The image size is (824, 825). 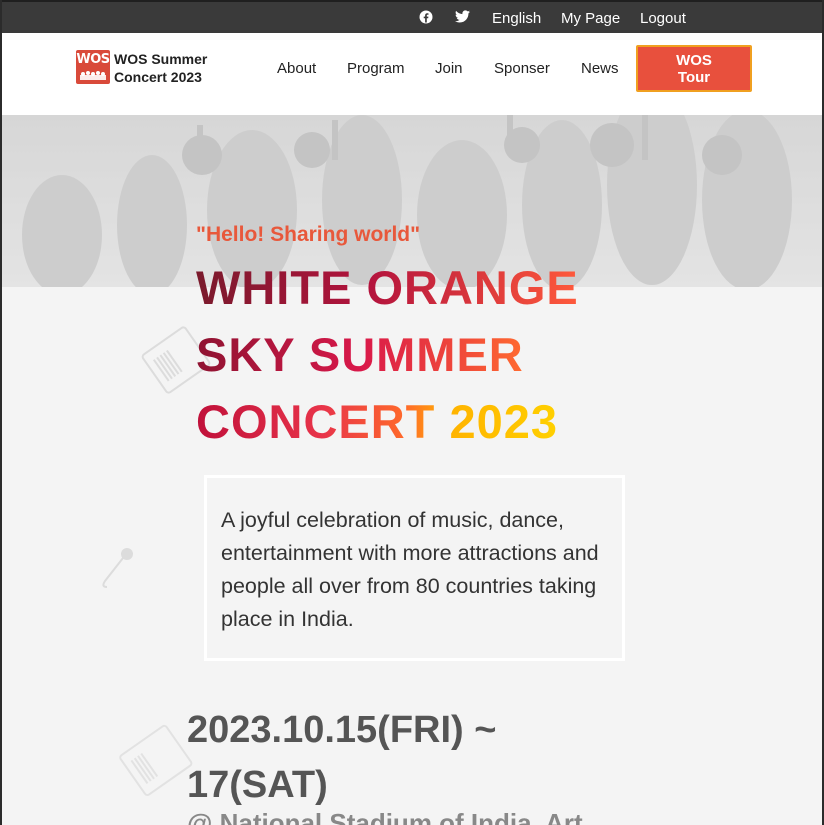 What do you see at coordinates (360, 354) in the screenshot?
I see `hero-title-line2: SKY SUMMER` at bounding box center [360, 354].